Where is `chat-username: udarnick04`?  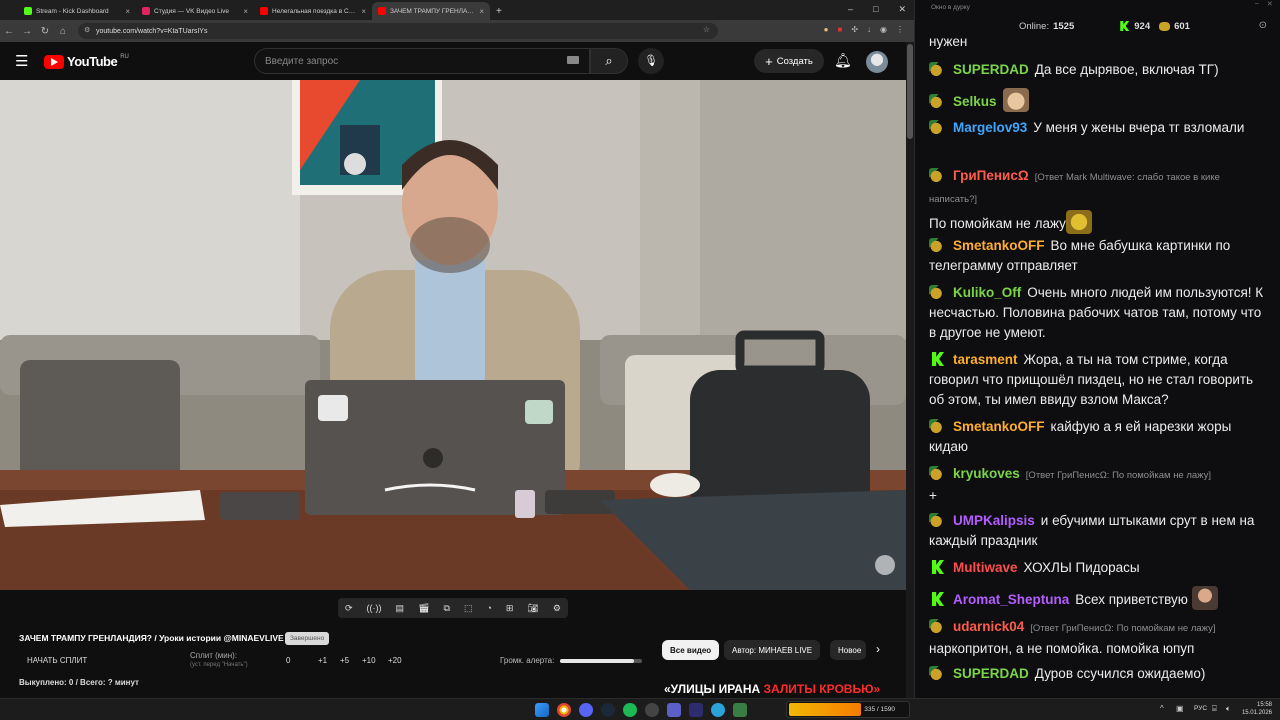 chat-username: udarnick04 is located at coordinates (988, 626).